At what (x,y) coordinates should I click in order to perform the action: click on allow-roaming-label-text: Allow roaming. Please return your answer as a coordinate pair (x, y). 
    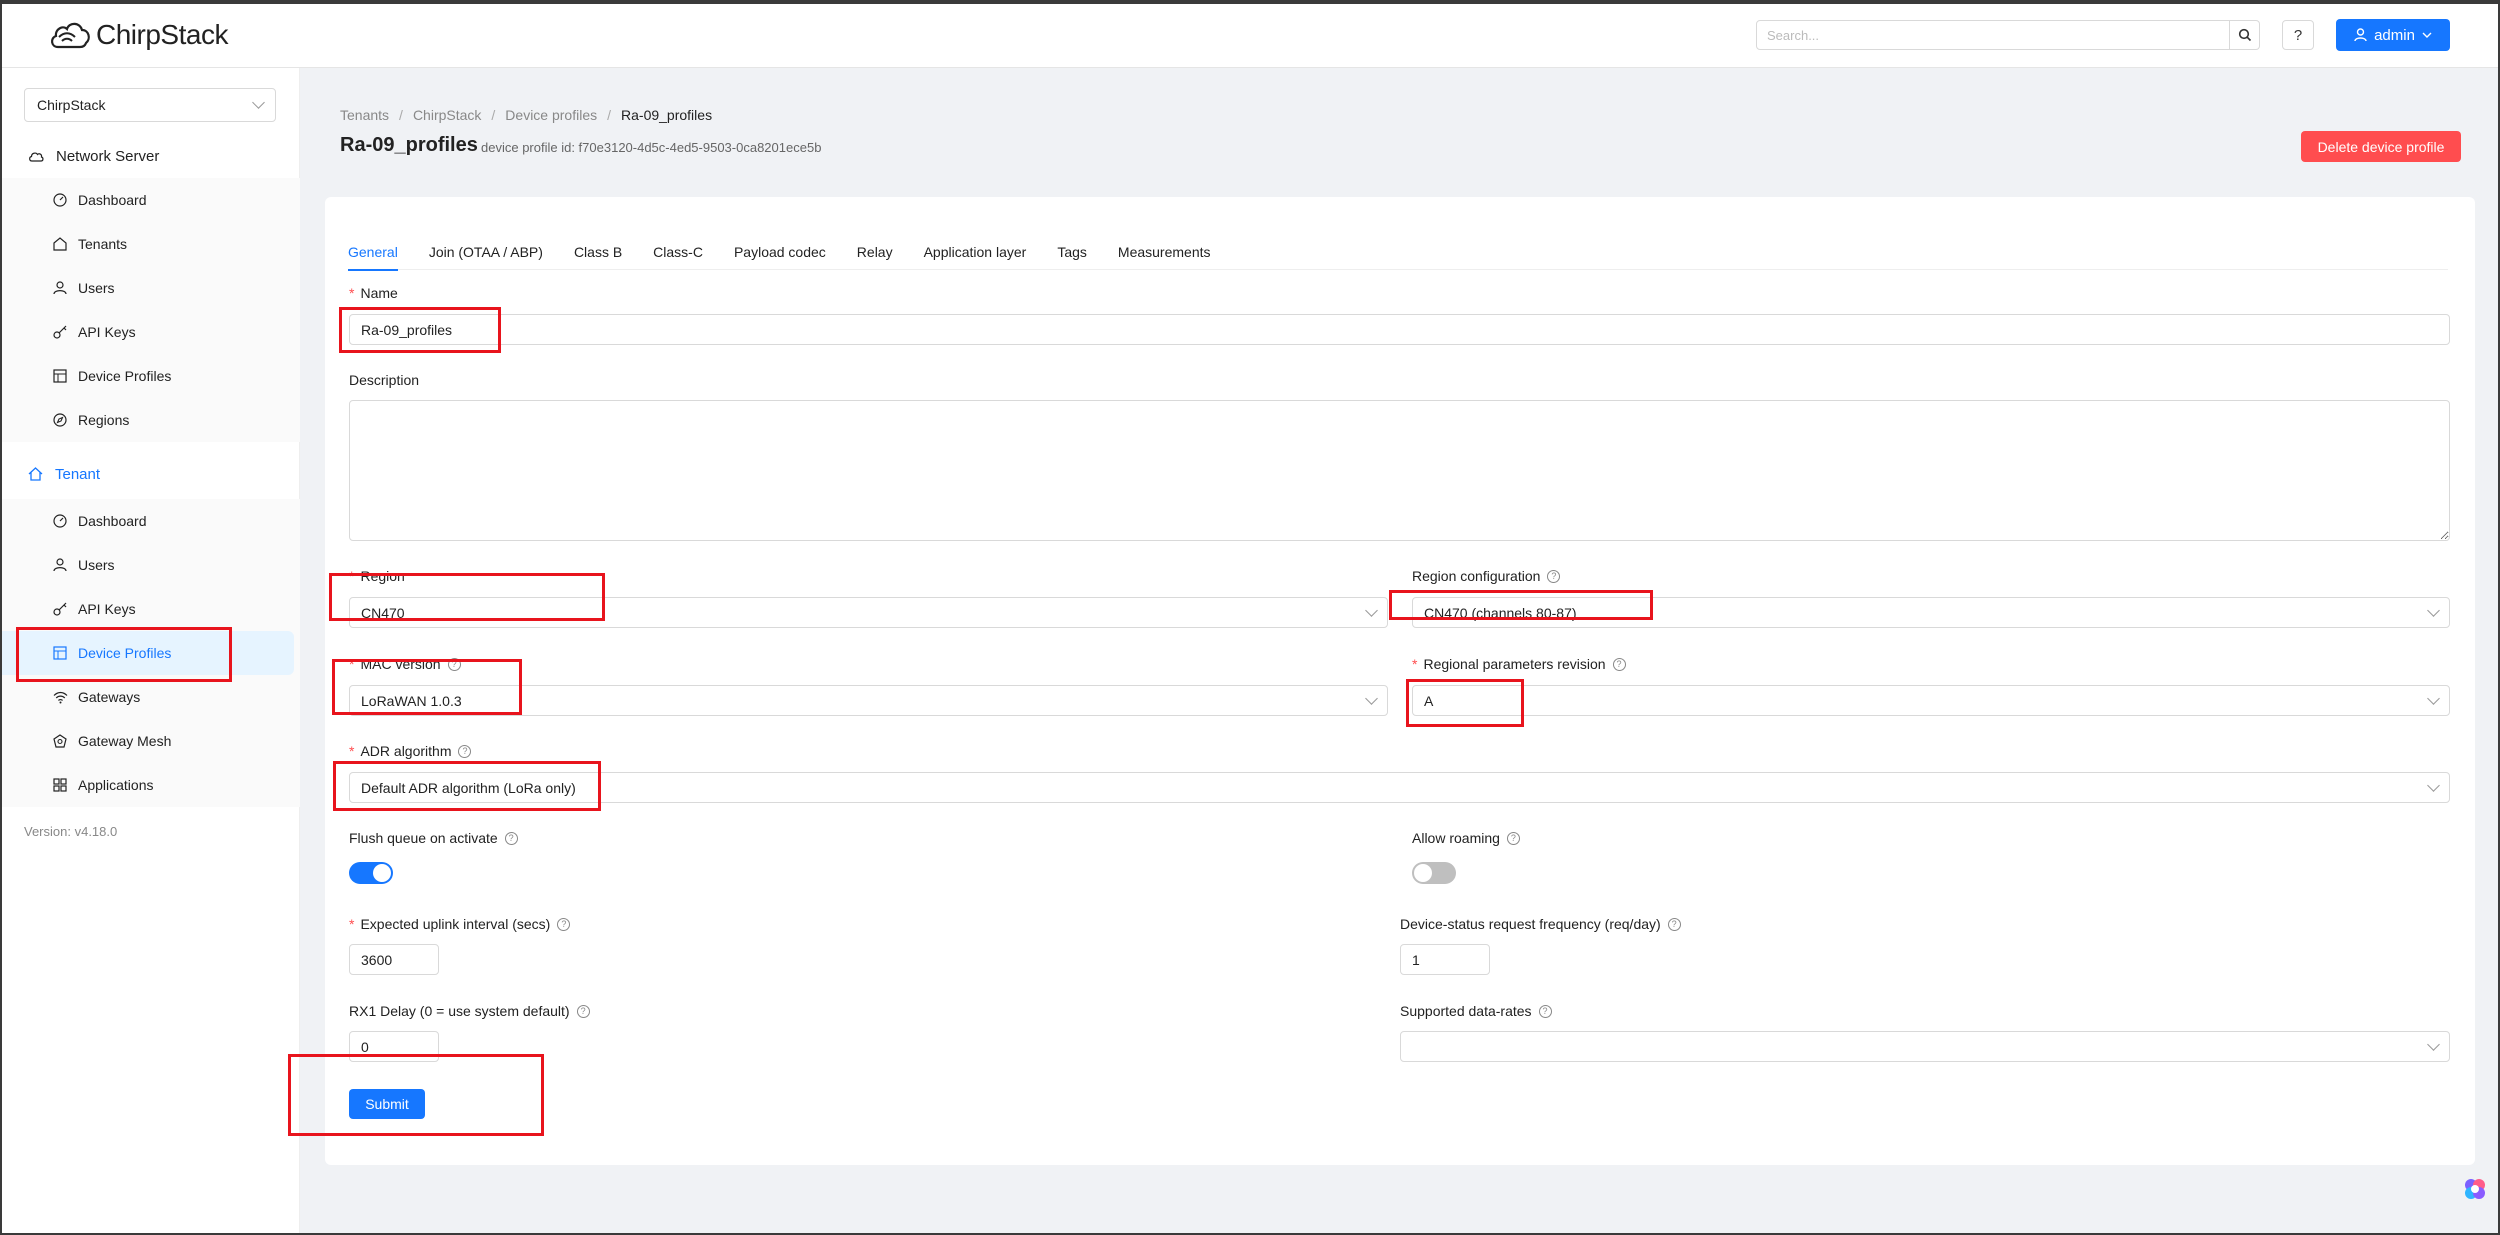
    Looking at the image, I should click on (1456, 838).